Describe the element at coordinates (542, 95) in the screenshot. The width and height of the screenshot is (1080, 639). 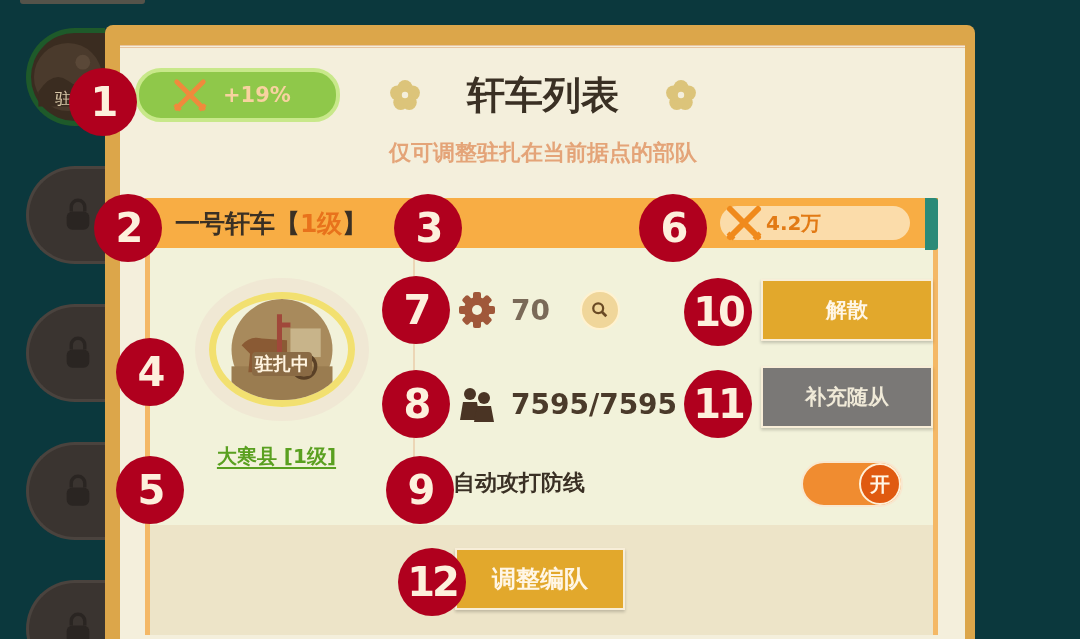
I see `panel-title: 轩车列表` at that location.